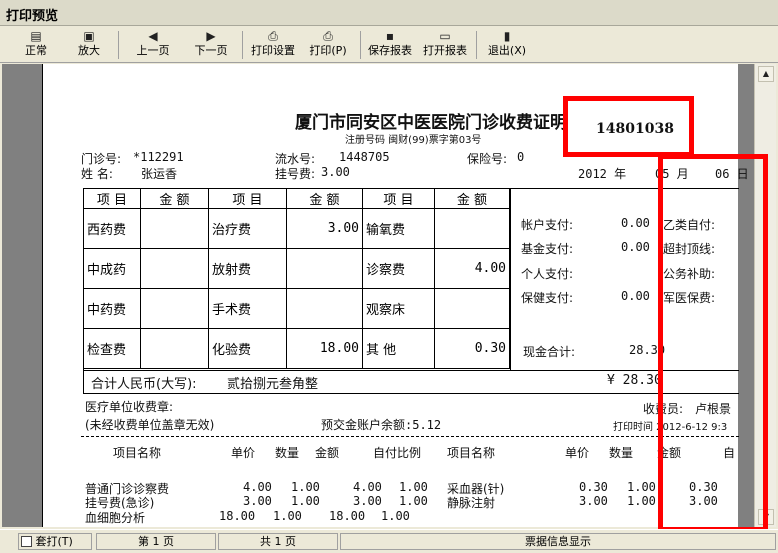  What do you see at coordinates (158, 157) in the screenshot?
I see `clinic-no: *112291` at bounding box center [158, 157].